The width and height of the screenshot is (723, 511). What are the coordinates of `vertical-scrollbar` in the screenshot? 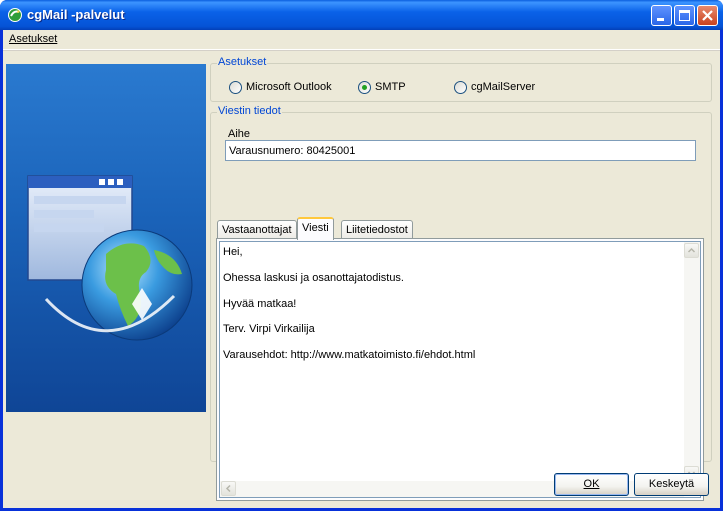 It's located at (692, 361).